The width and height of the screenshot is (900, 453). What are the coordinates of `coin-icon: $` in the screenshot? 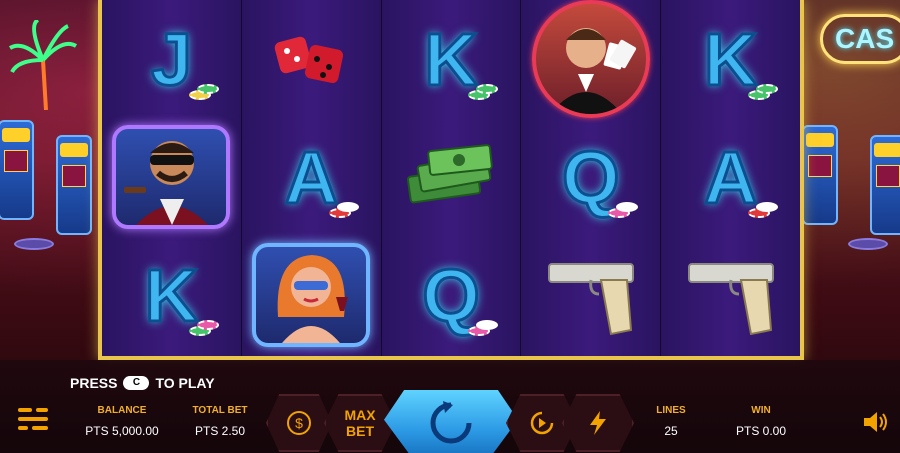 It's located at (299, 423).